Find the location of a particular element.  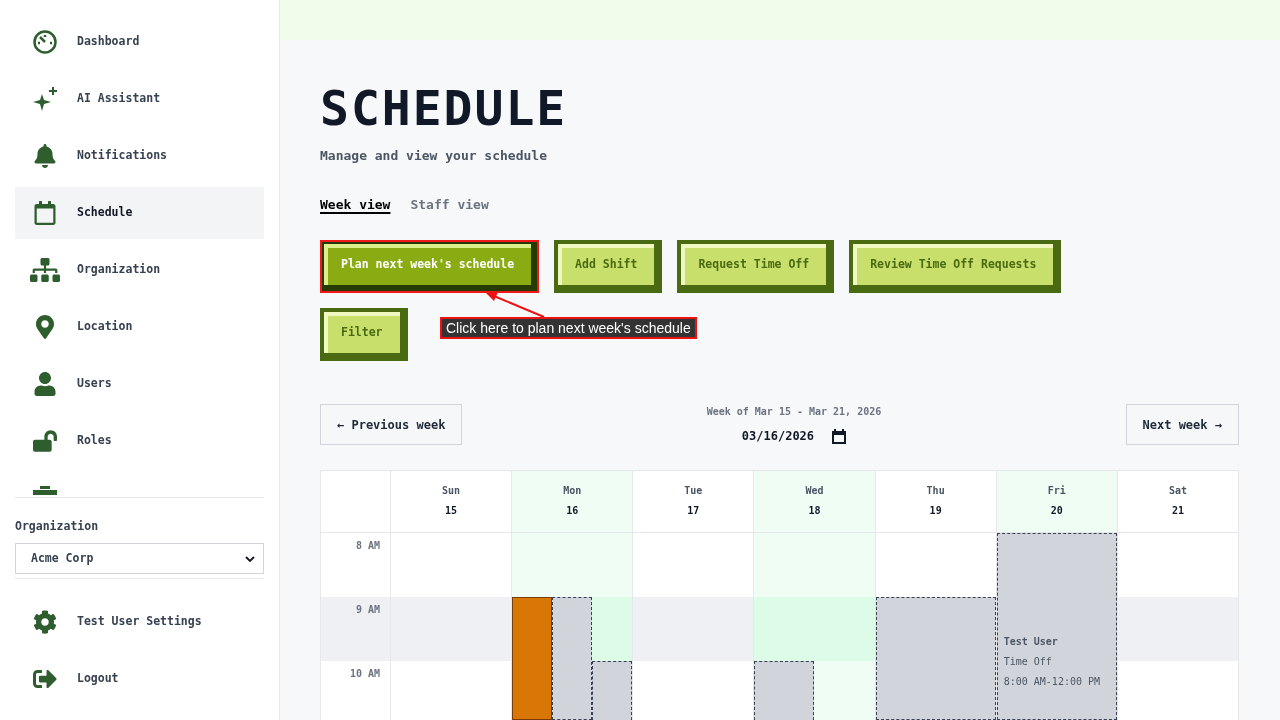

day-date: 19 is located at coordinates (935, 511).